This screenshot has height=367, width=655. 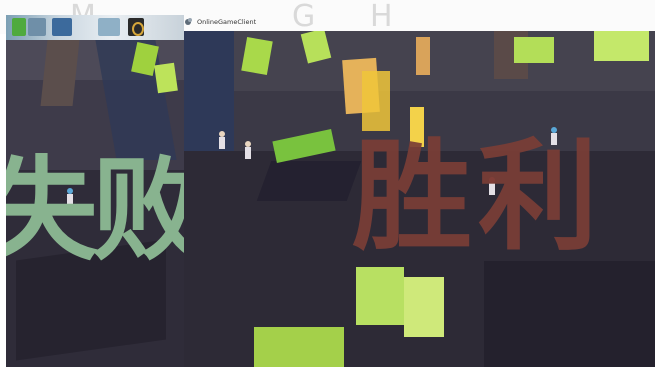 What do you see at coordinates (95, 27) in the screenshot?
I see `taskbar-thumbnail-strip` at bounding box center [95, 27].